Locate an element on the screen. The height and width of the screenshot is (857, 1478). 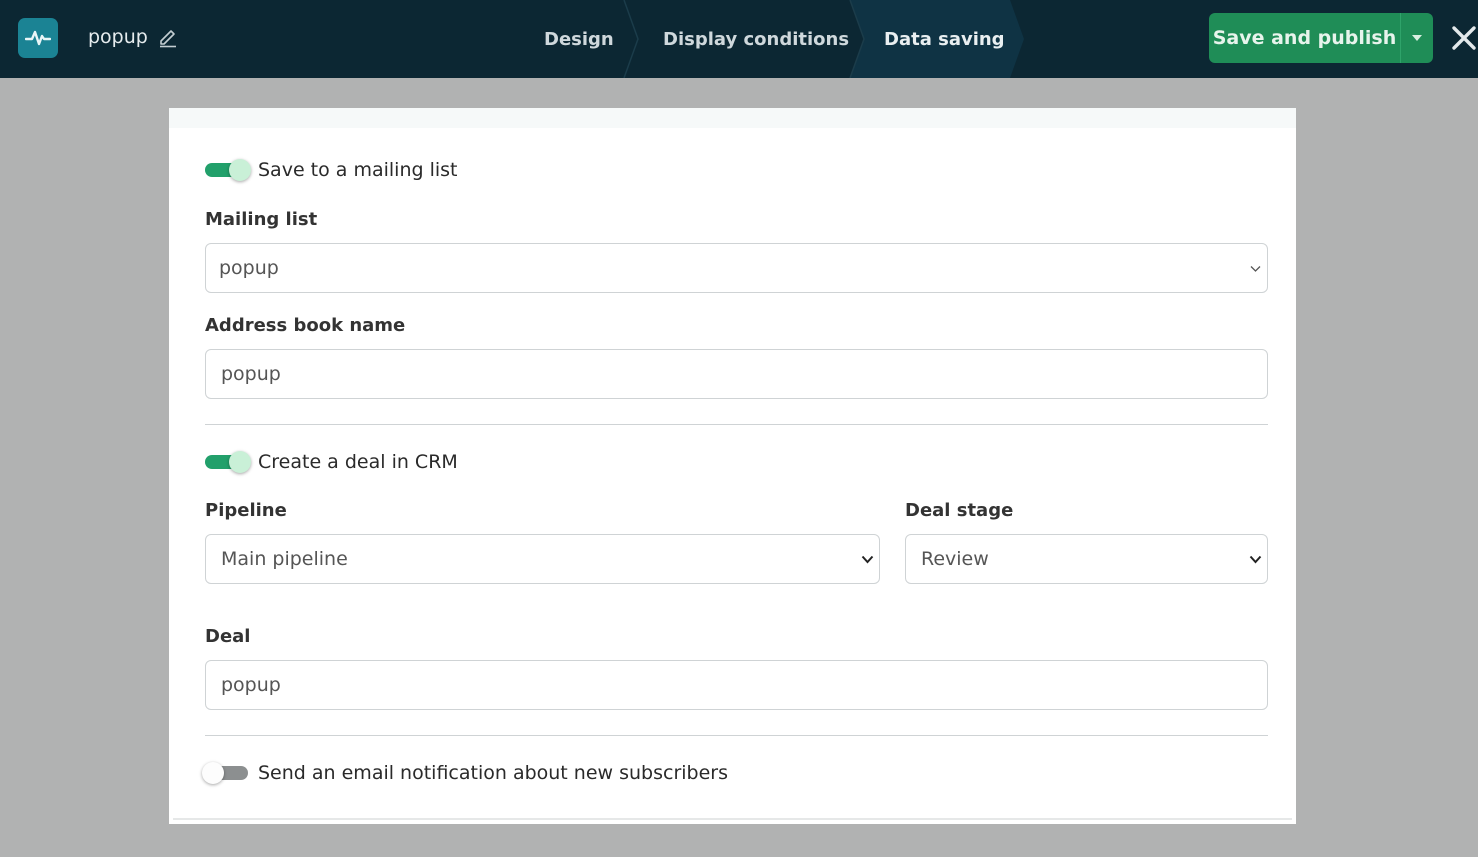
caret-down-icon is located at coordinates (1417, 38).